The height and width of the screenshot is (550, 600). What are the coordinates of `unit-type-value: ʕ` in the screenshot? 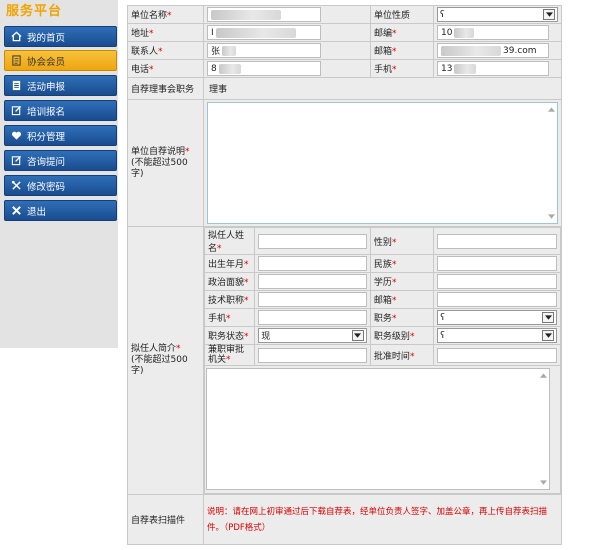 It's located at (442, 14).